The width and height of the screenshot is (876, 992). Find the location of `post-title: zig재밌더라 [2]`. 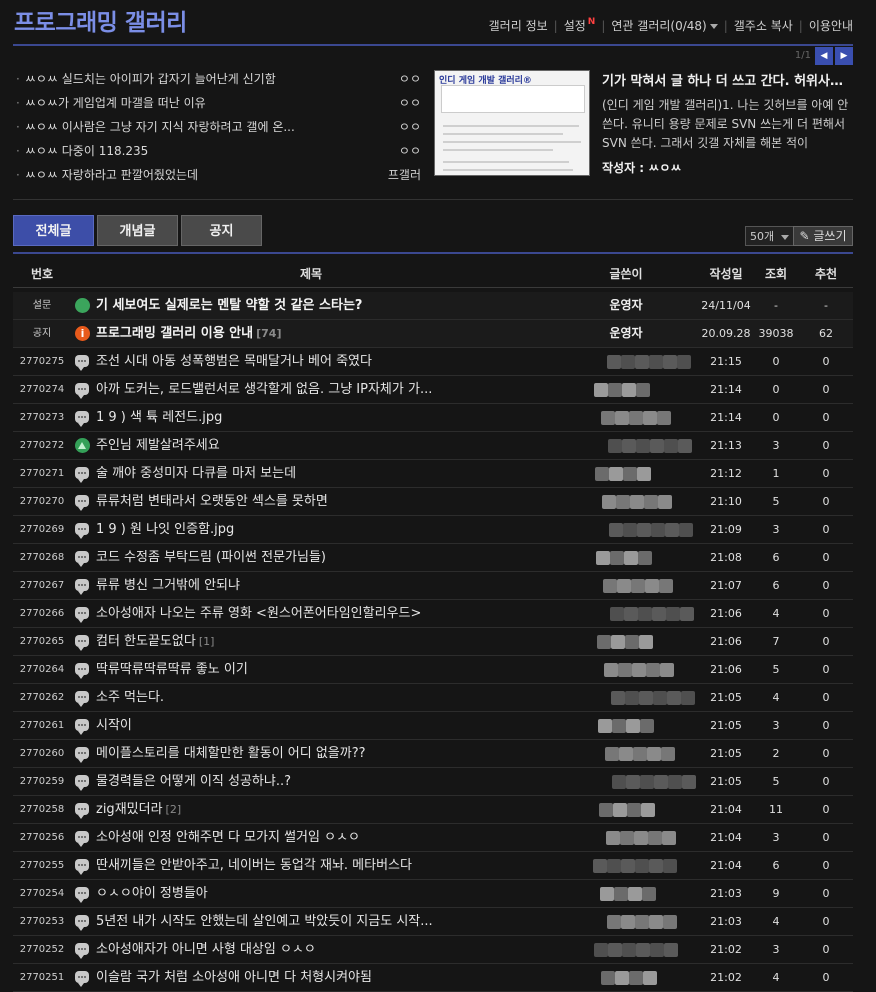

post-title: zig재밌더라 [2] is located at coordinates (291, 809).